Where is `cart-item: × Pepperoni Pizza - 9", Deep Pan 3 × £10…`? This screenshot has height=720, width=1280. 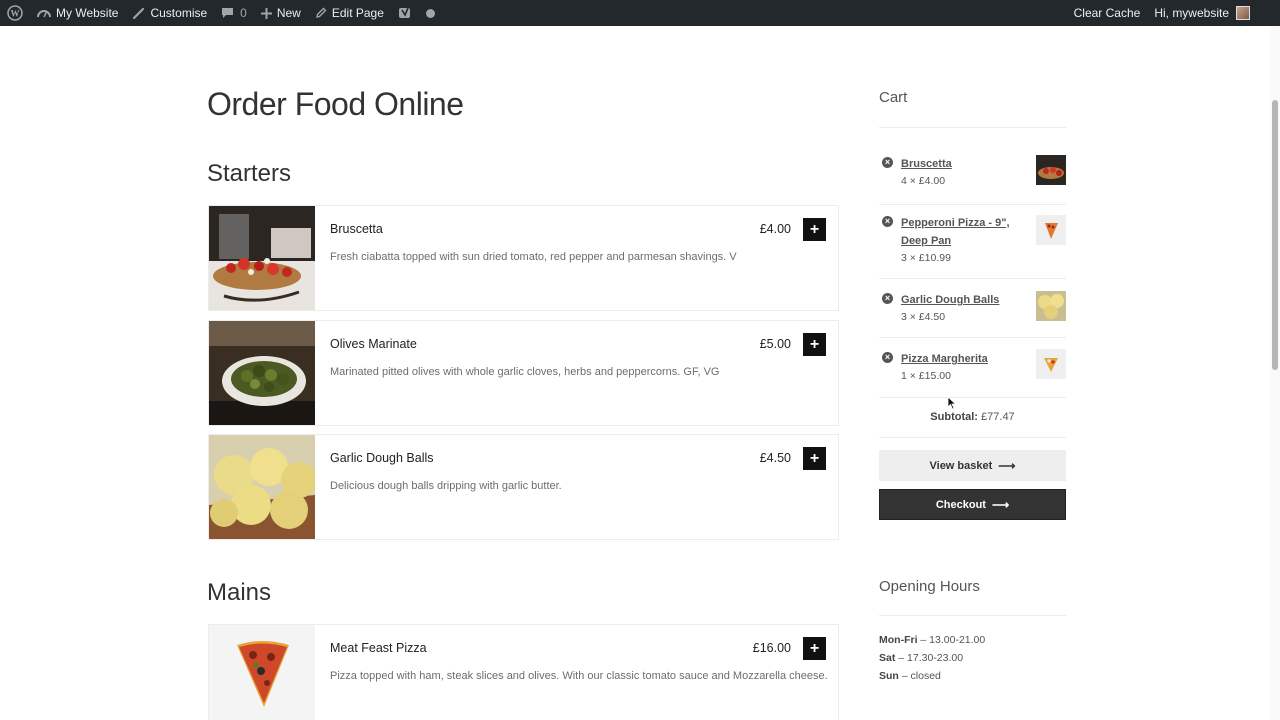
cart-item: × Pepperoni Pizza - 9", Deep Pan 3 × £10… is located at coordinates (972, 242).